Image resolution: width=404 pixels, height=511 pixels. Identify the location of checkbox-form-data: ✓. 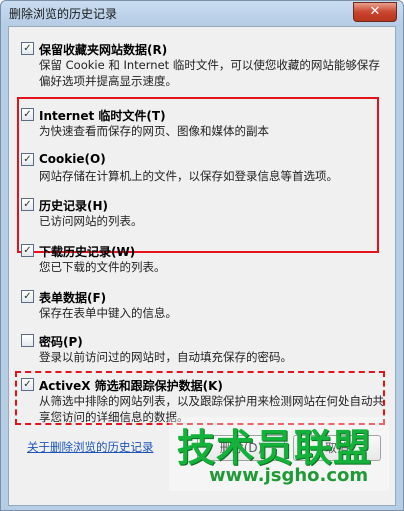
(27, 296).